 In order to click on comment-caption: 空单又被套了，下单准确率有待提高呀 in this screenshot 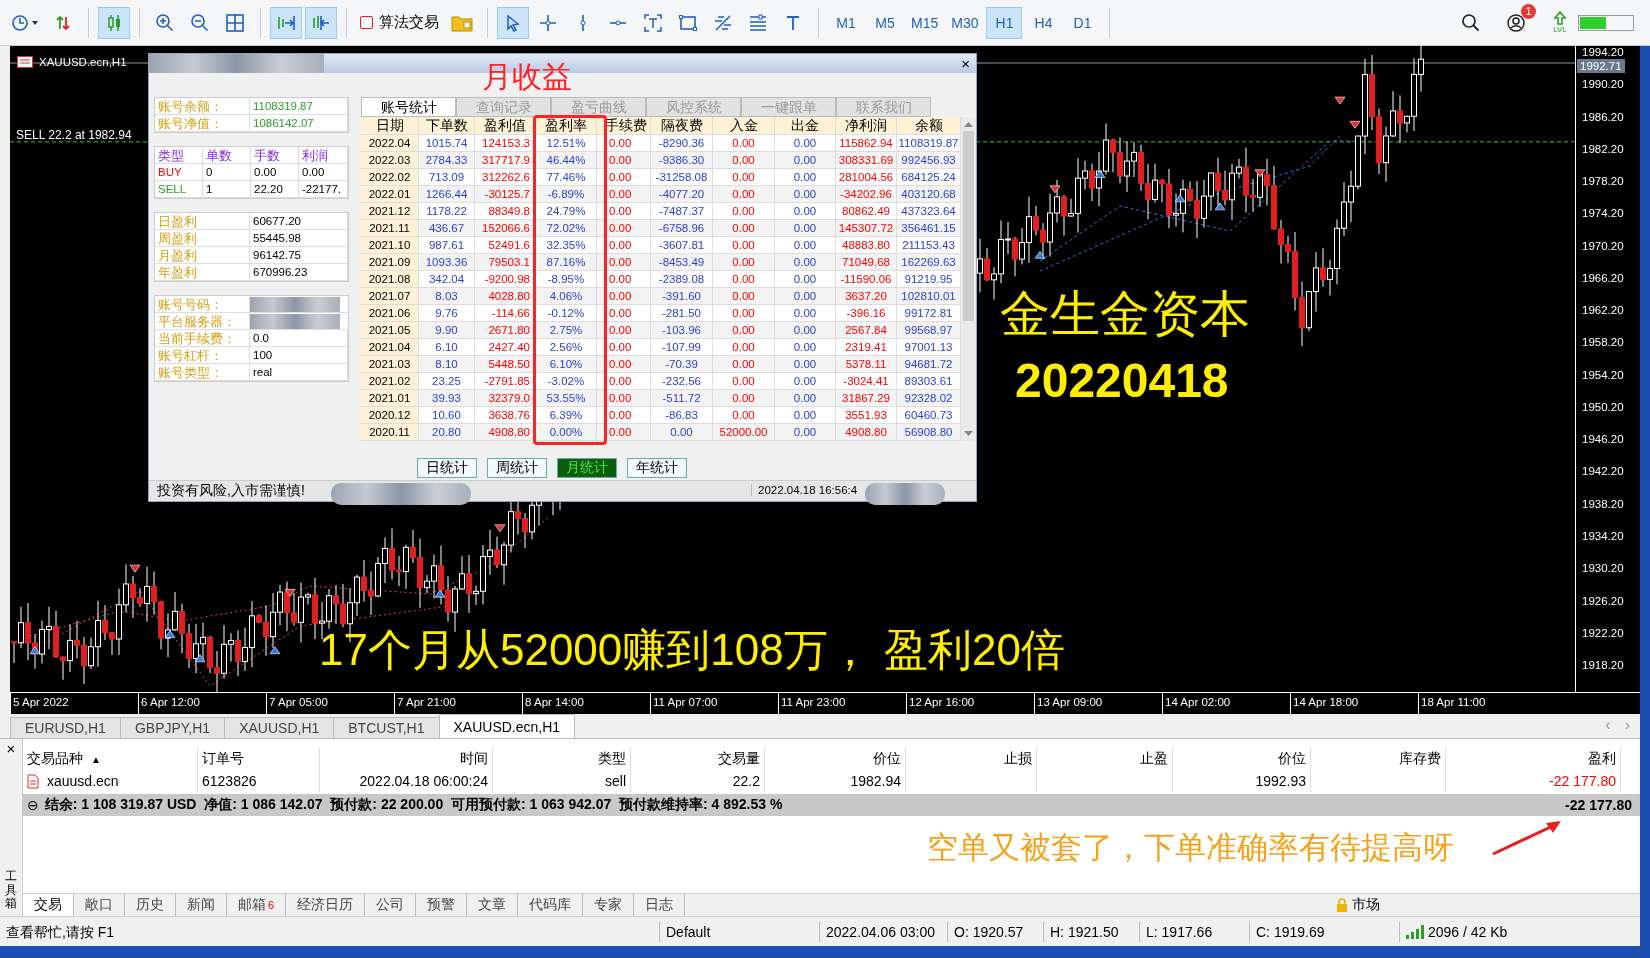, I will do `click(1190, 848)`.